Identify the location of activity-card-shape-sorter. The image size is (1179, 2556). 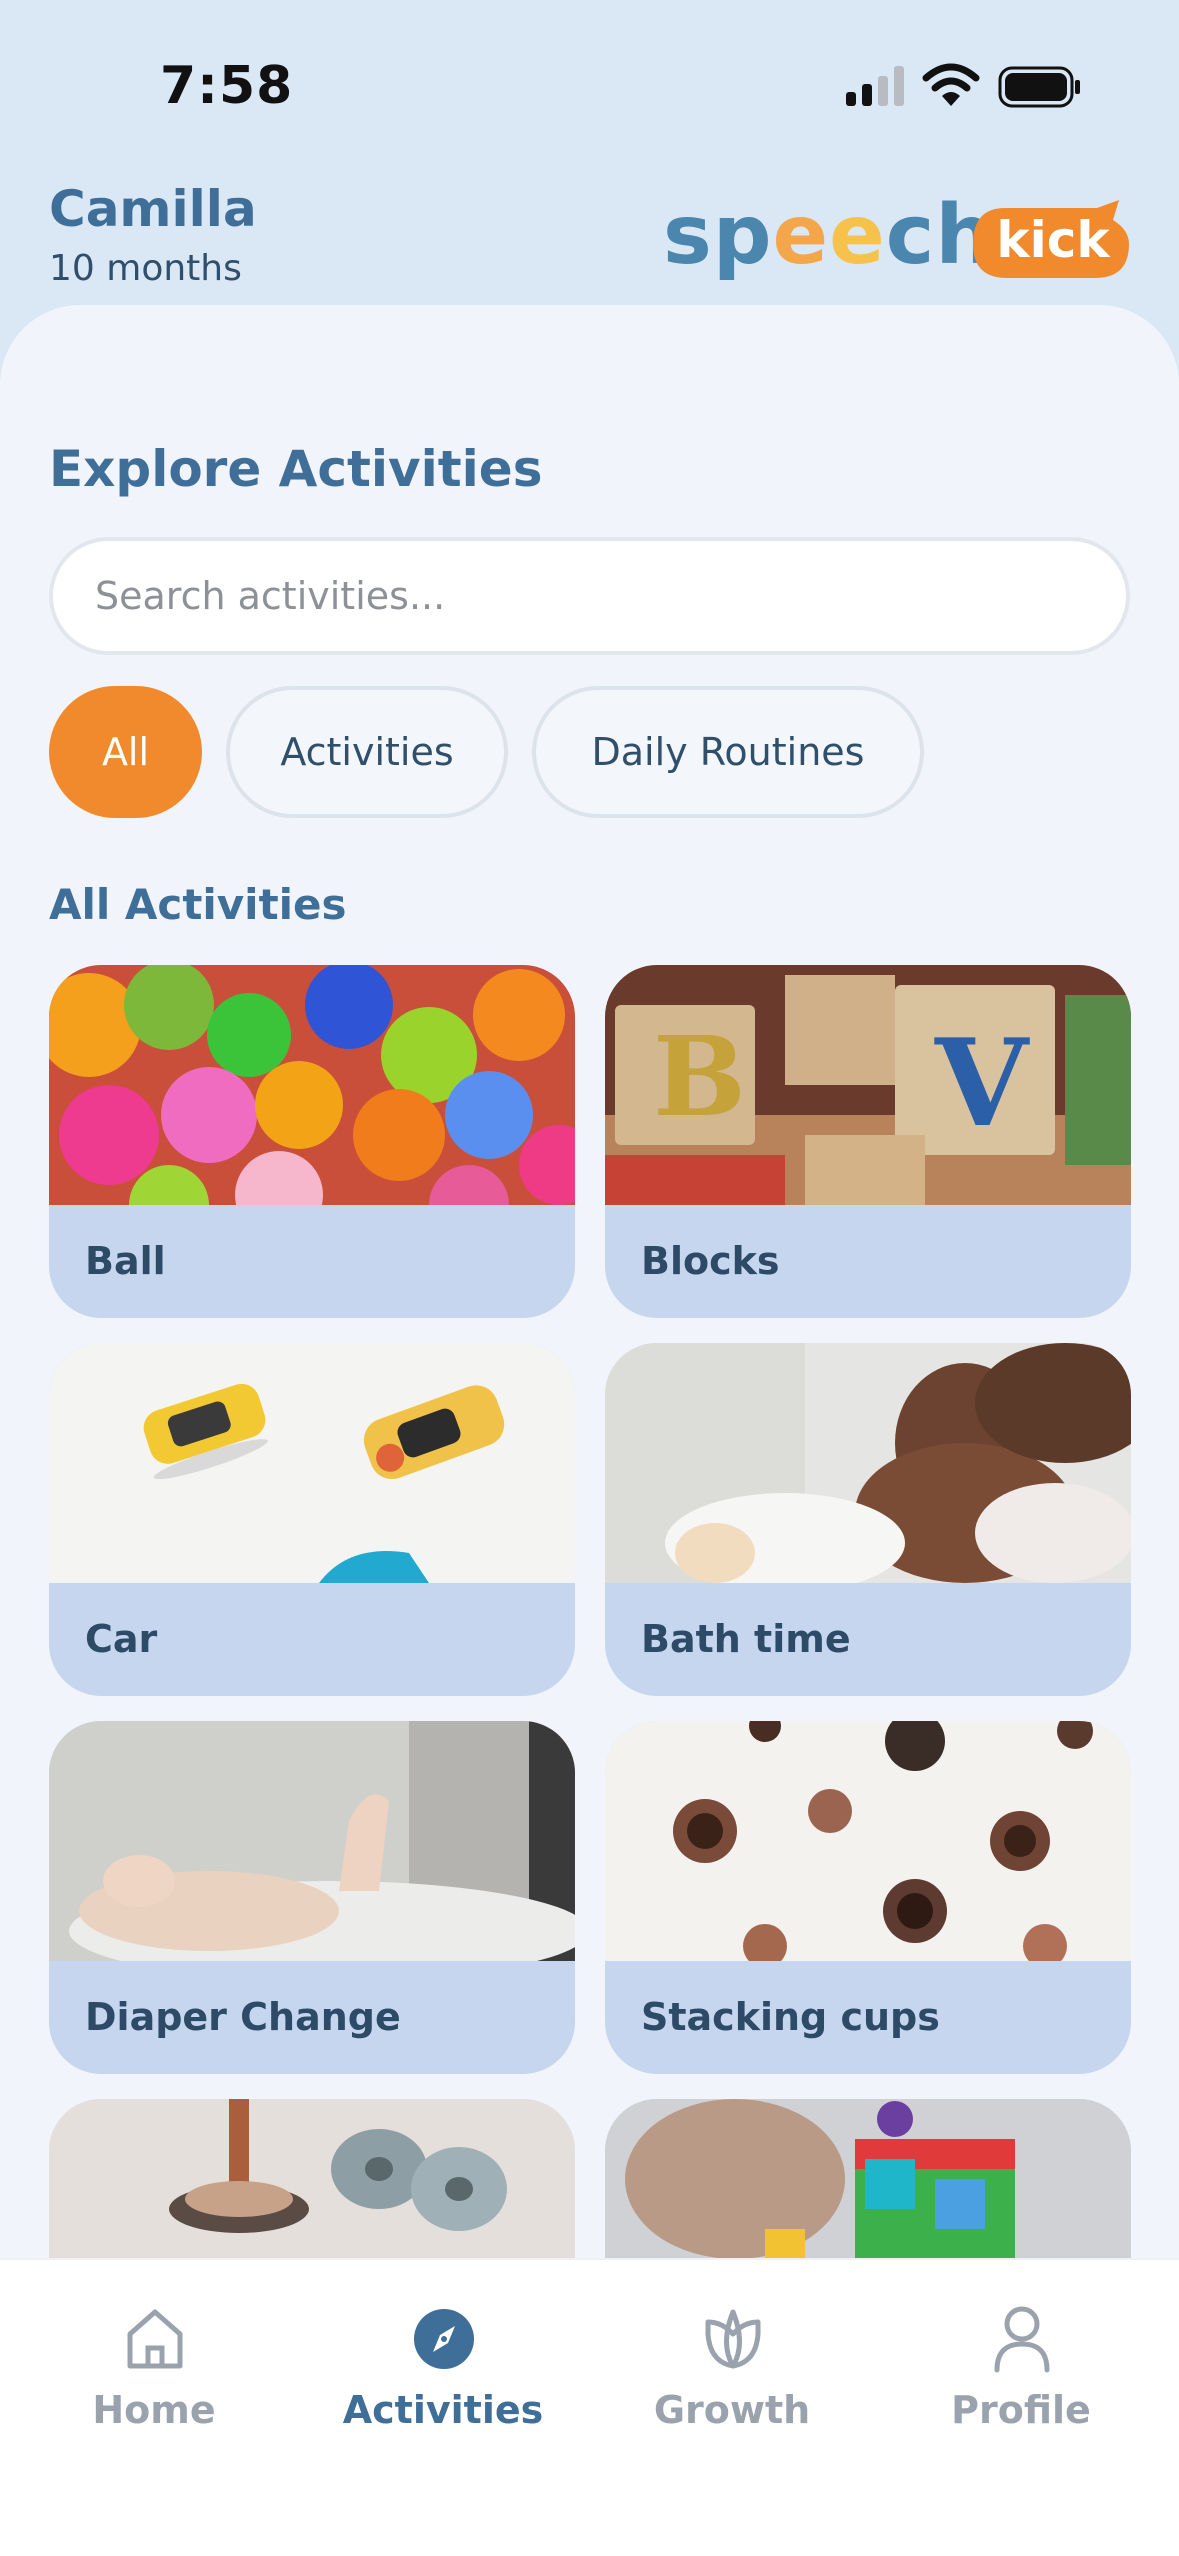
(868, 2179).